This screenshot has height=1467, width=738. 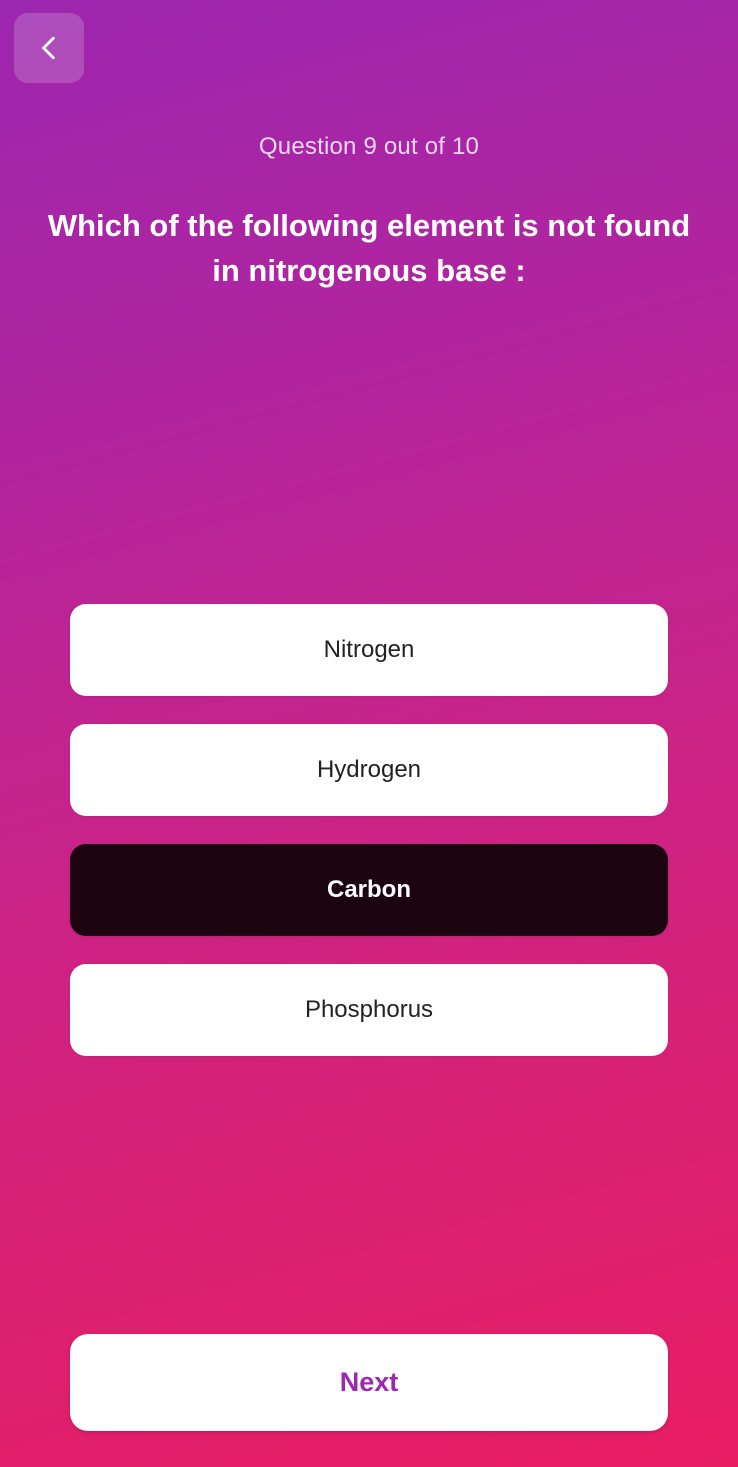 I want to click on option-label: Phosphorus, so click(x=369, y=1009).